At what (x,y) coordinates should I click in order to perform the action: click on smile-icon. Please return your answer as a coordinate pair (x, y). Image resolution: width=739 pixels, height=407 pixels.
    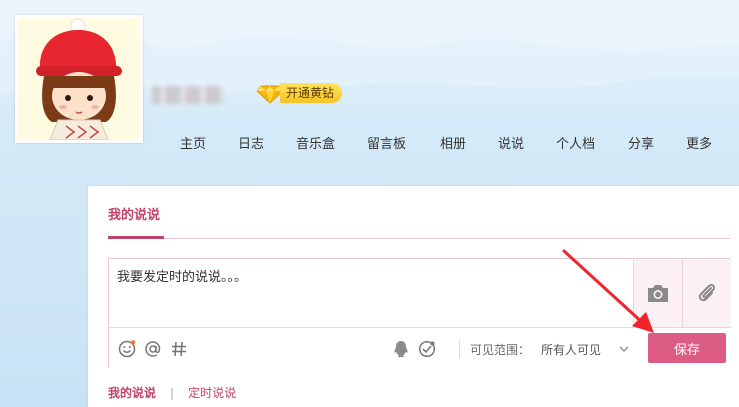
    Looking at the image, I should click on (127, 349).